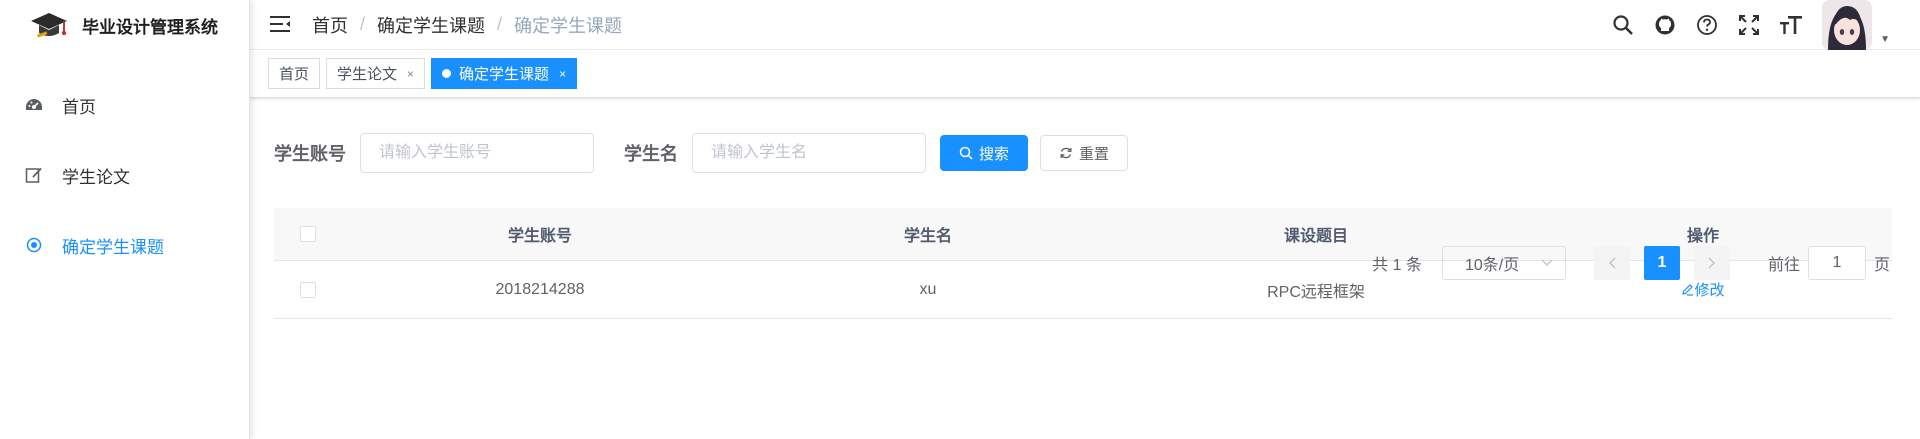  What do you see at coordinates (809, 153) in the screenshot?
I see `name-input` at bounding box center [809, 153].